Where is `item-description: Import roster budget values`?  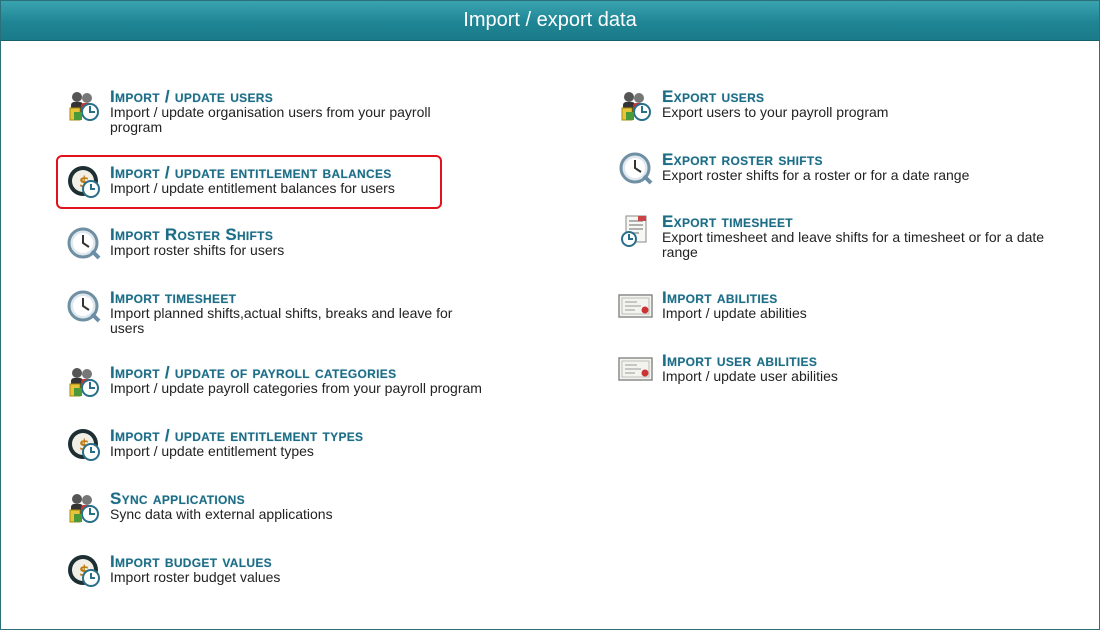 item-description: Import roster budget values is located at coordinates (195, 577).